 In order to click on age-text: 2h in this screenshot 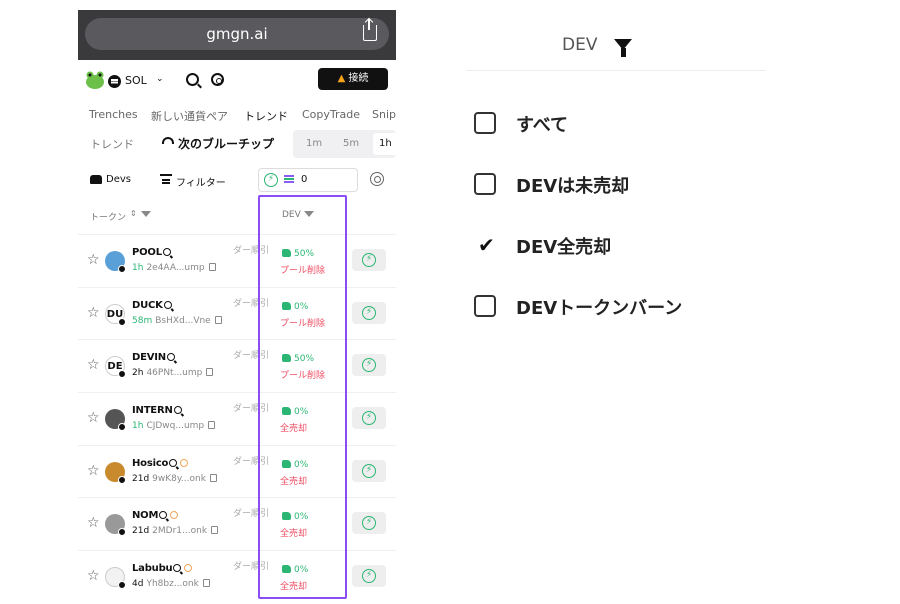, I will do `click(138, 373)`.